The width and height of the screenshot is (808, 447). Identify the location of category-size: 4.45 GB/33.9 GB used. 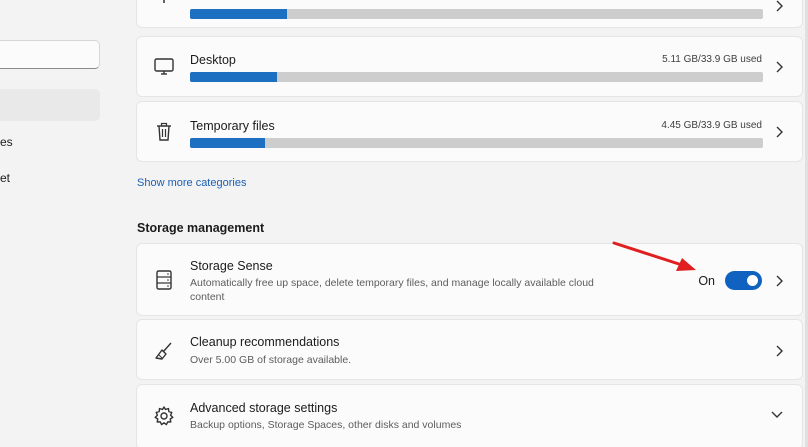
(711, 125).